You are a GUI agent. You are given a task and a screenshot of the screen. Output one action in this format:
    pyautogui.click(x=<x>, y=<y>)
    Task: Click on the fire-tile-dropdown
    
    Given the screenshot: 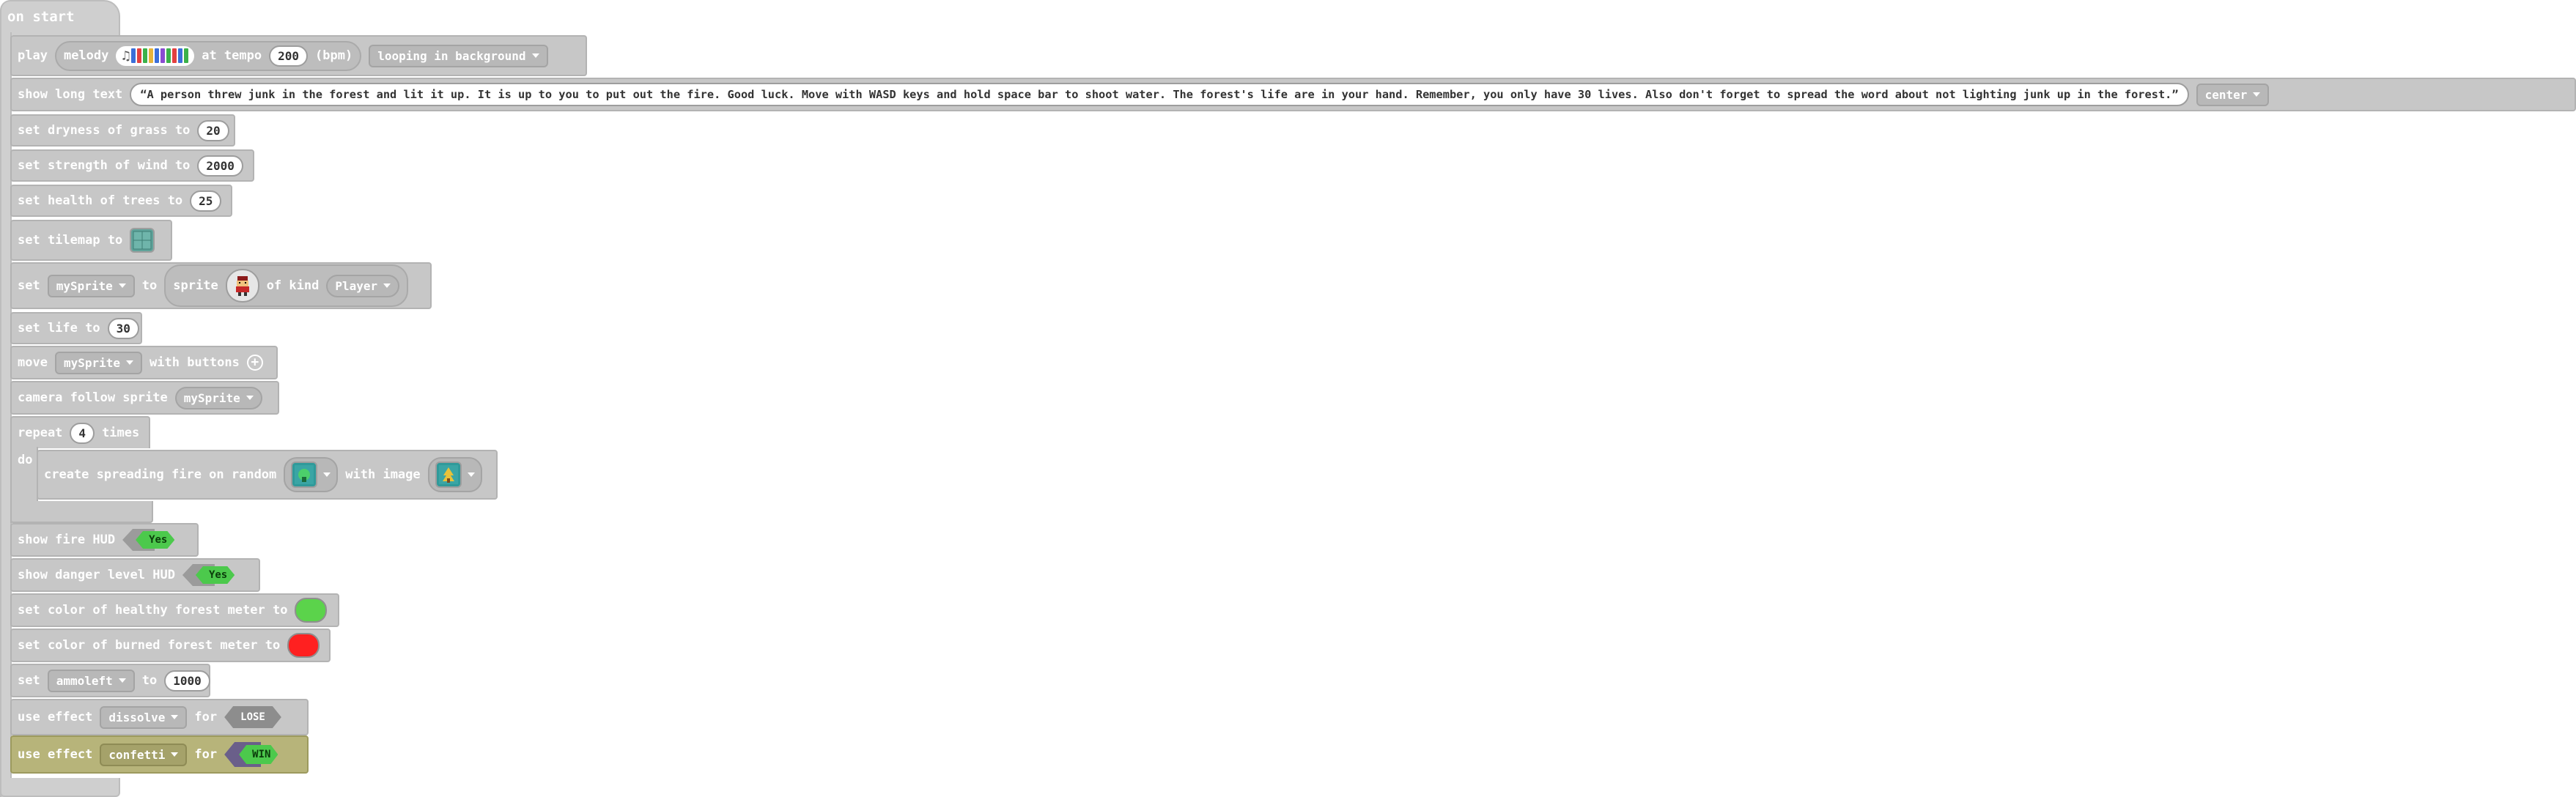 What is the action you would take?
    pyautogui.click(x=311, y=475)
    